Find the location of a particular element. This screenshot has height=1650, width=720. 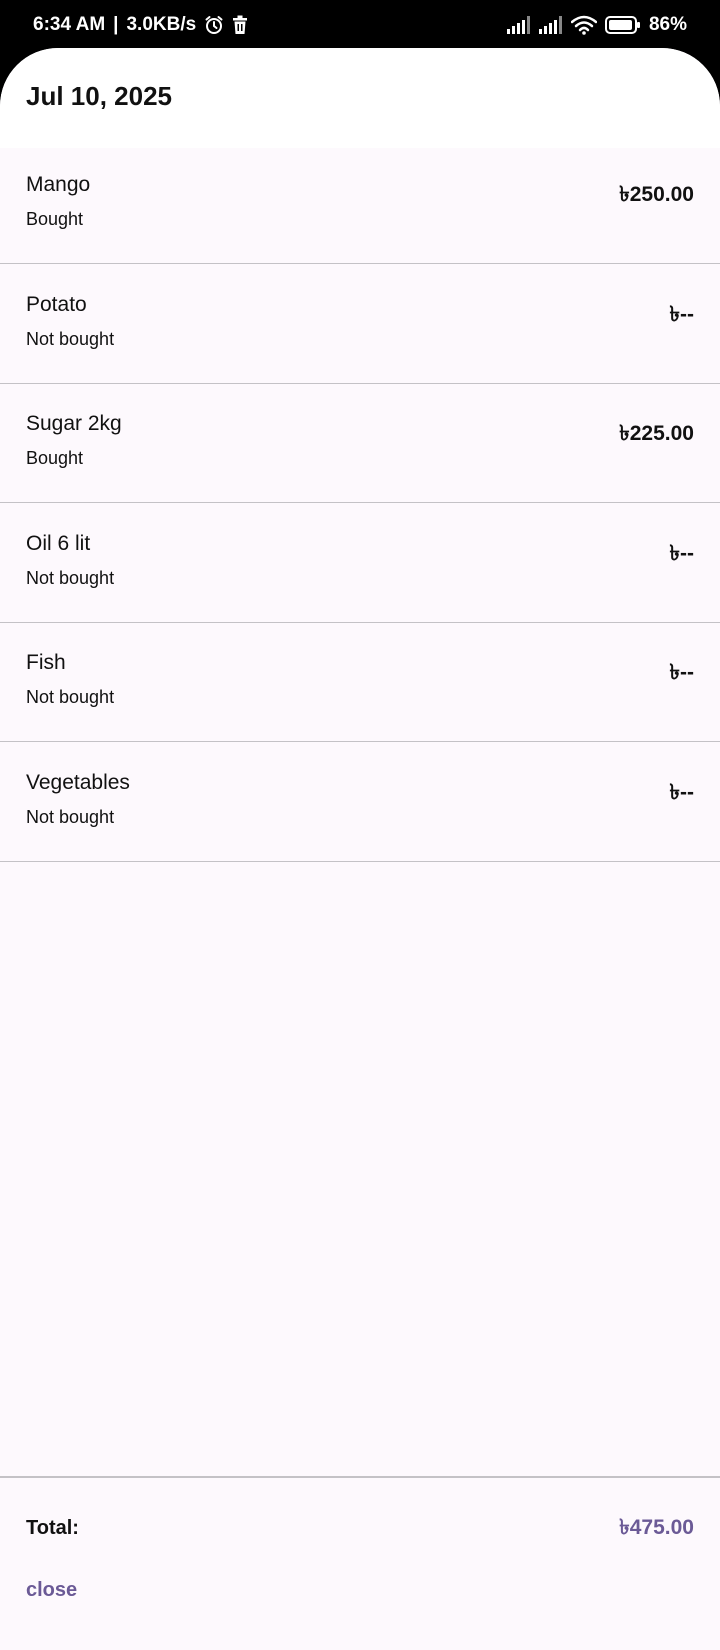

item-name: Sugar 2kg is located at coordinates (74, 424).